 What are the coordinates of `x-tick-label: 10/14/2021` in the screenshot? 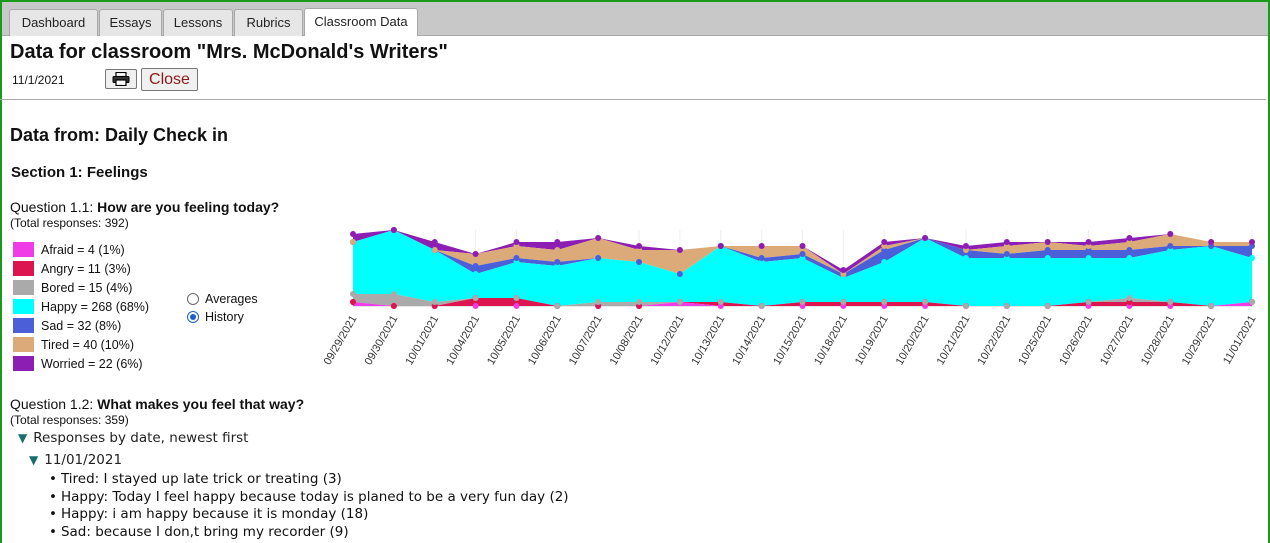 It's located at (749, 341).